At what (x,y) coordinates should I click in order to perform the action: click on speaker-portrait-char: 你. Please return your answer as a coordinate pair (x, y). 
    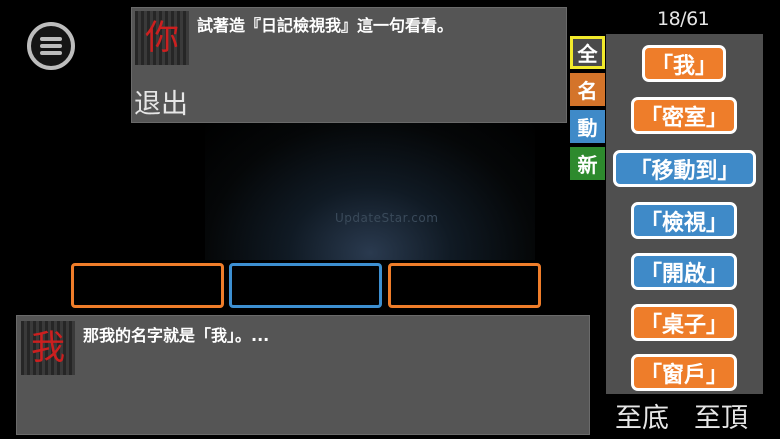
    Looking at the image, I should click on (162, 38).